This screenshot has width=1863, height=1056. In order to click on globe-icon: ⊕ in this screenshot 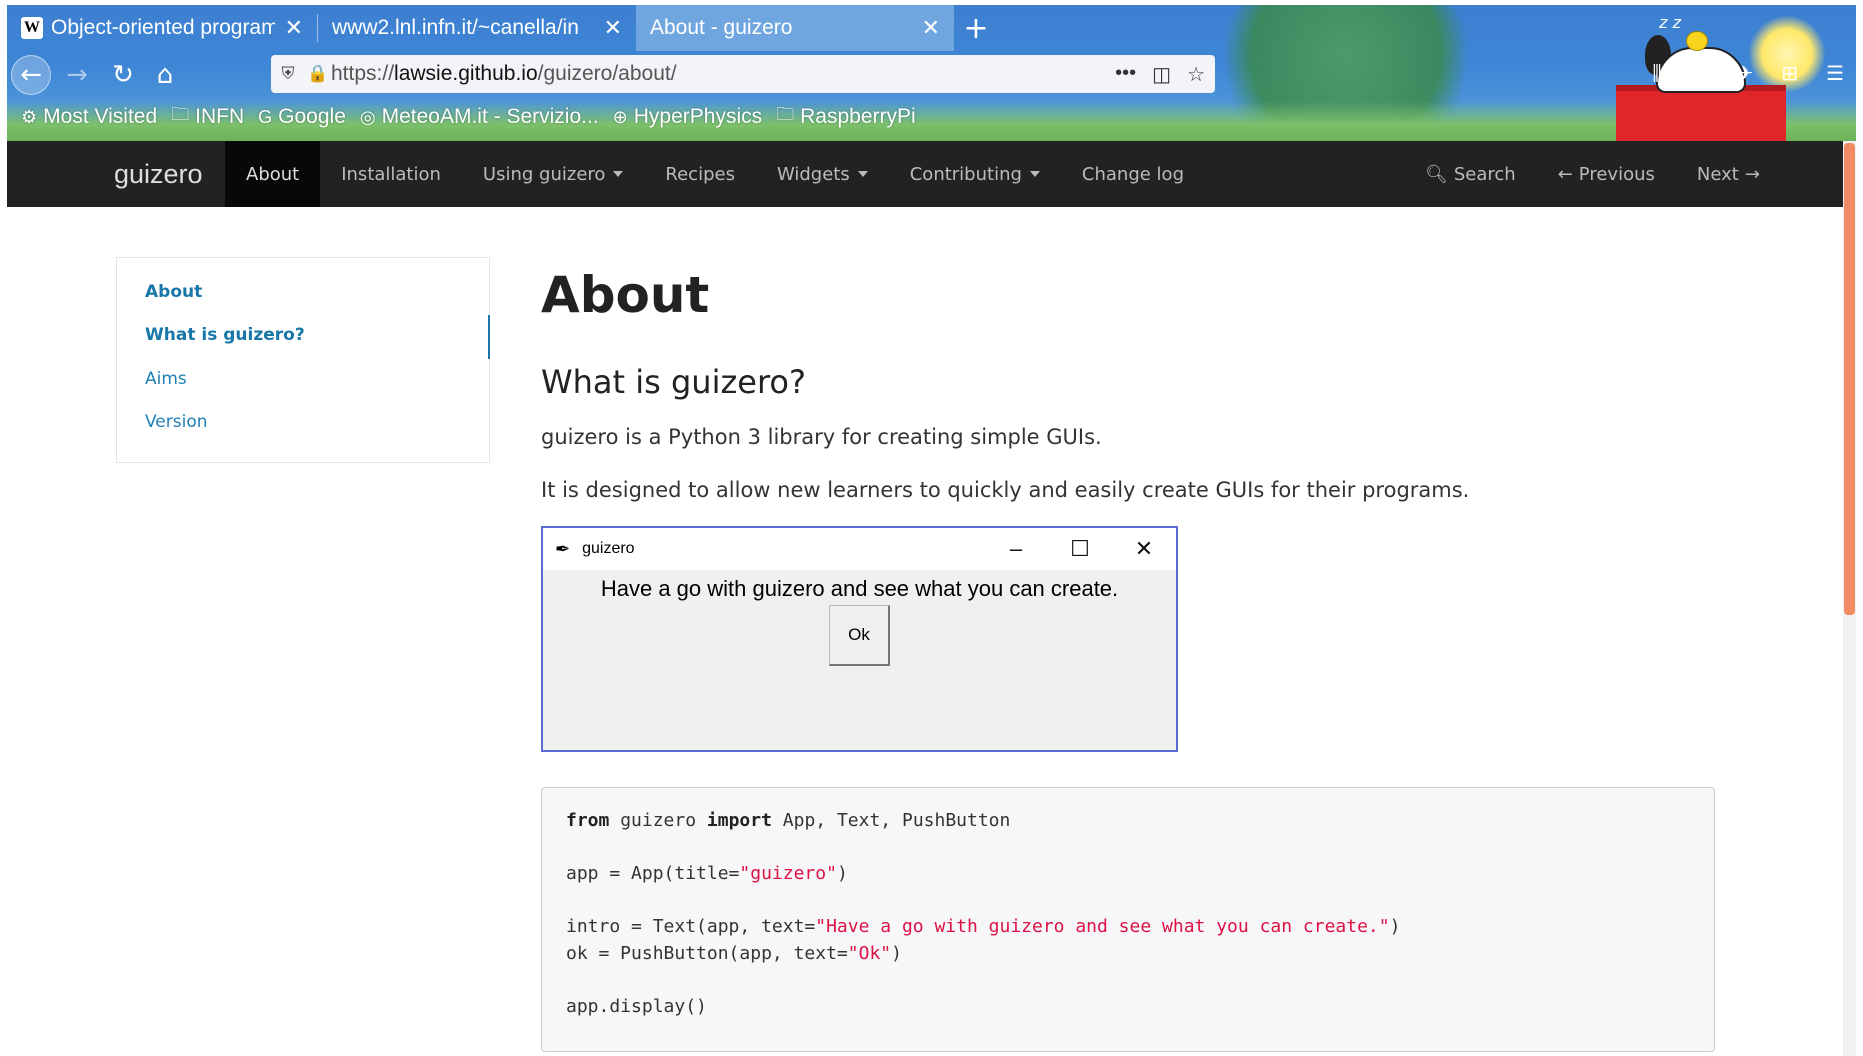, I will do `click(620, 116)`.